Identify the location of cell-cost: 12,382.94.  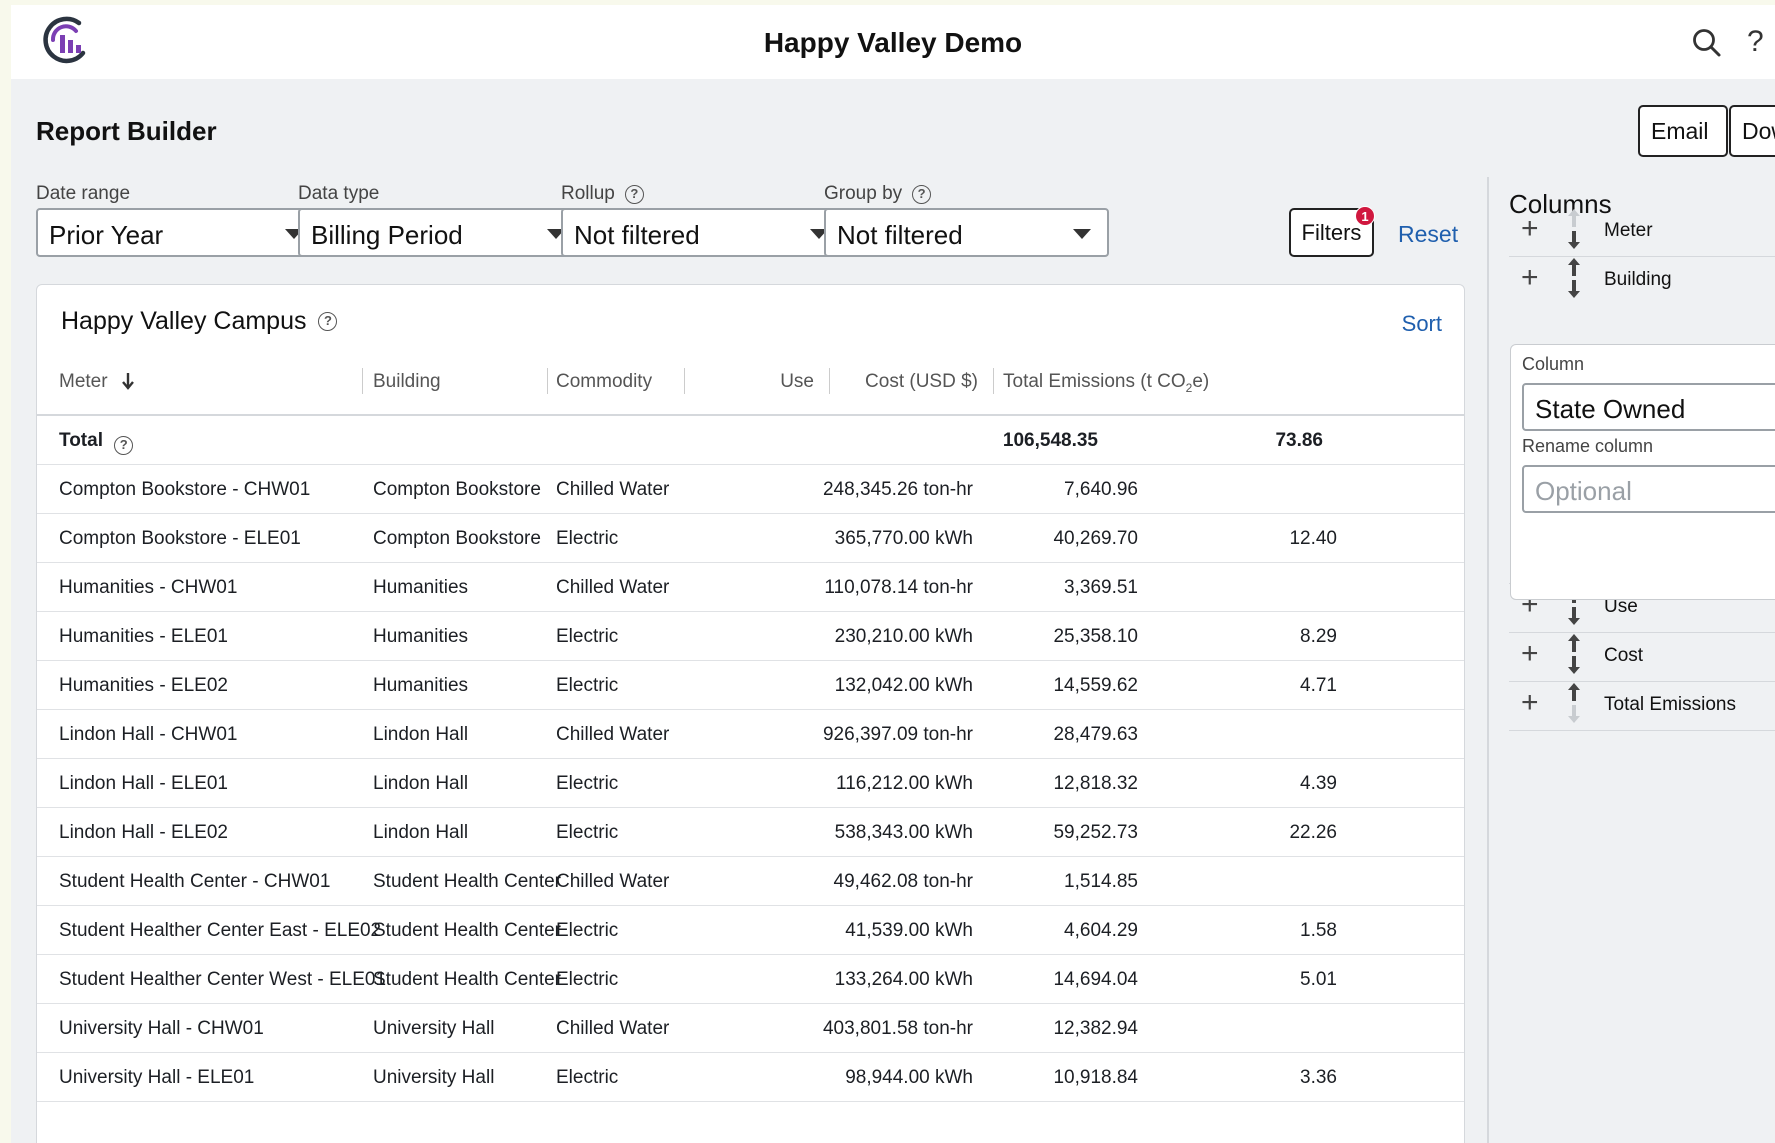
(1095, 1028).